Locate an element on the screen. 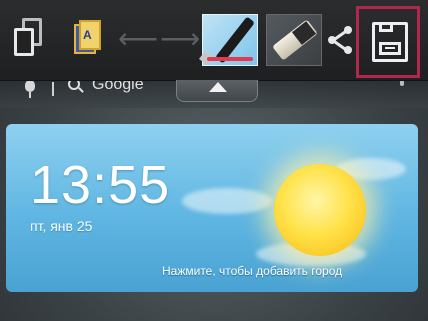 This screenshot has height=321, width=428. eraser-tool-button is located at coordinates (294, 40).